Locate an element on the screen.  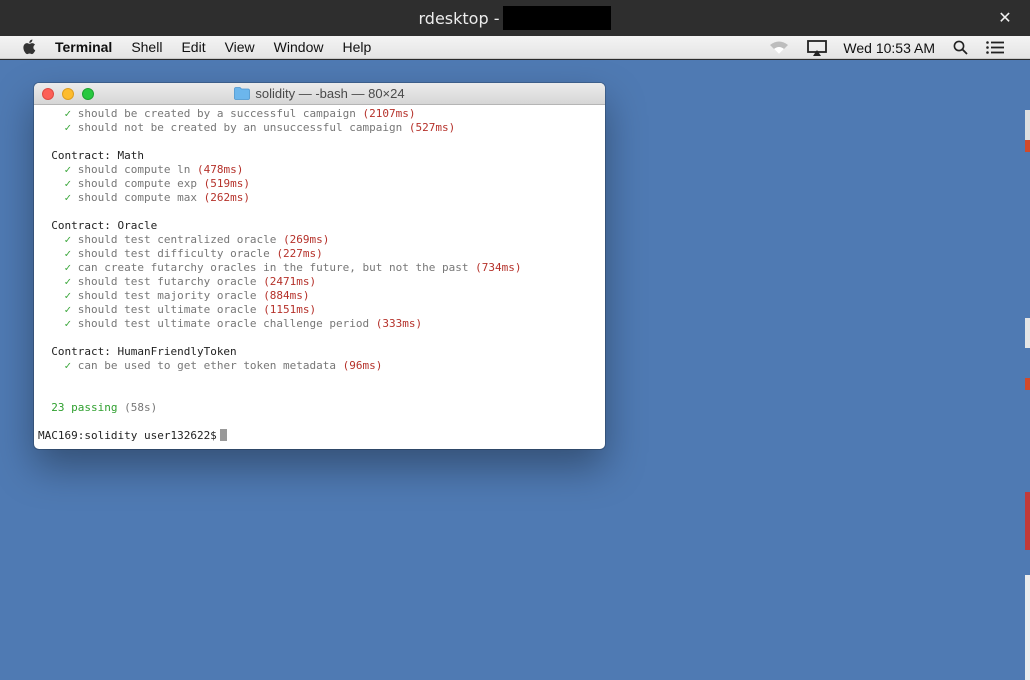
test-duration: (333ms) is located at coordinates (399, 323).